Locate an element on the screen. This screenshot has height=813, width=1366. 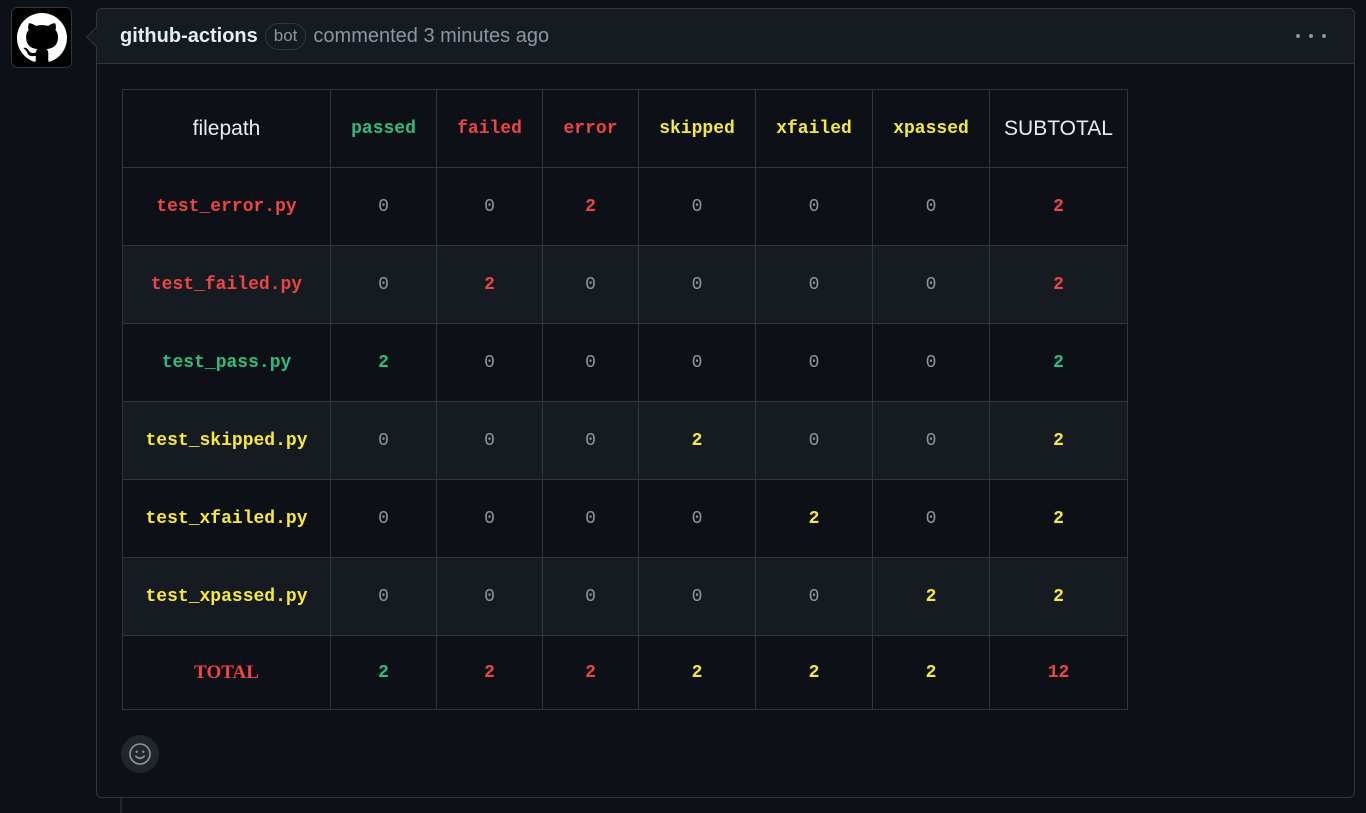
author-link: github-actions is located at coordinates (189, 36).